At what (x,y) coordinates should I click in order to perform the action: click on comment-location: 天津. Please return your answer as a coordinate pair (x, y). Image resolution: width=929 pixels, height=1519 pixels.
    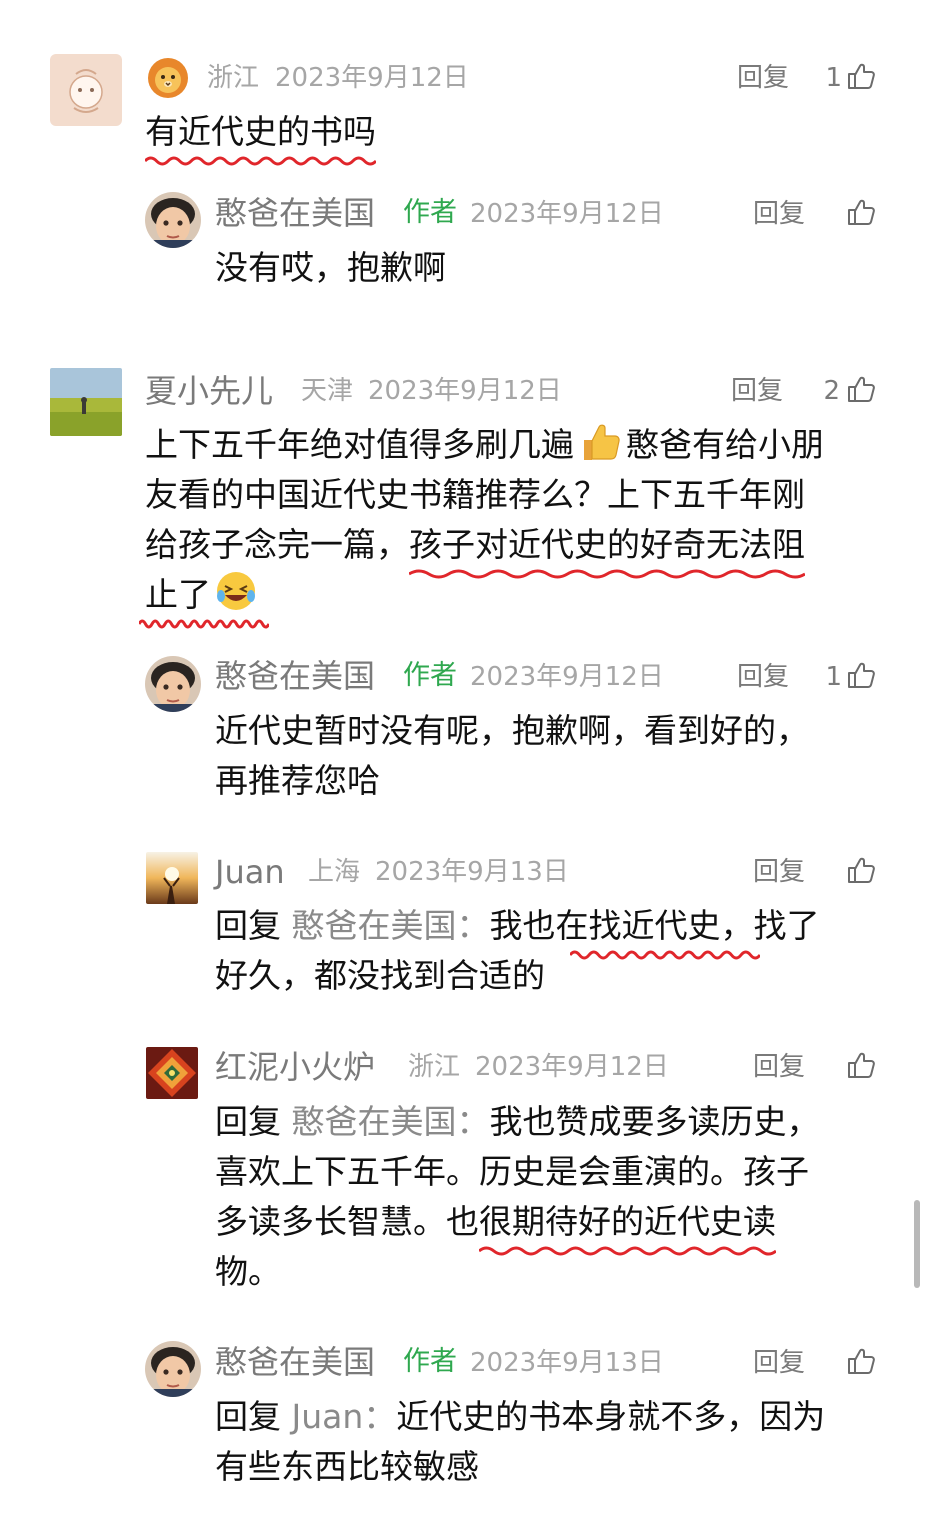
    Looking at the image, I should click on (327, 391).